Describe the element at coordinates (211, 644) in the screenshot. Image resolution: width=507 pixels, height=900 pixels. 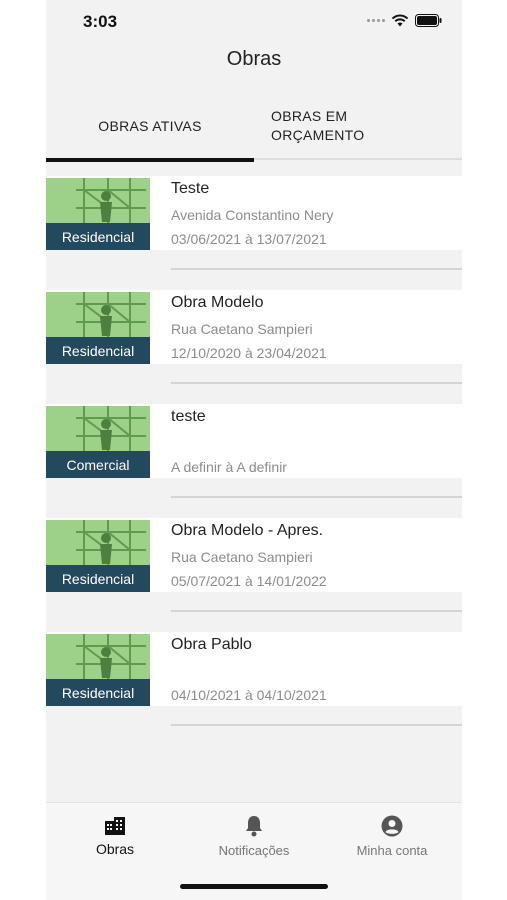
I see `obra-title: Obra Pablo` at that location.